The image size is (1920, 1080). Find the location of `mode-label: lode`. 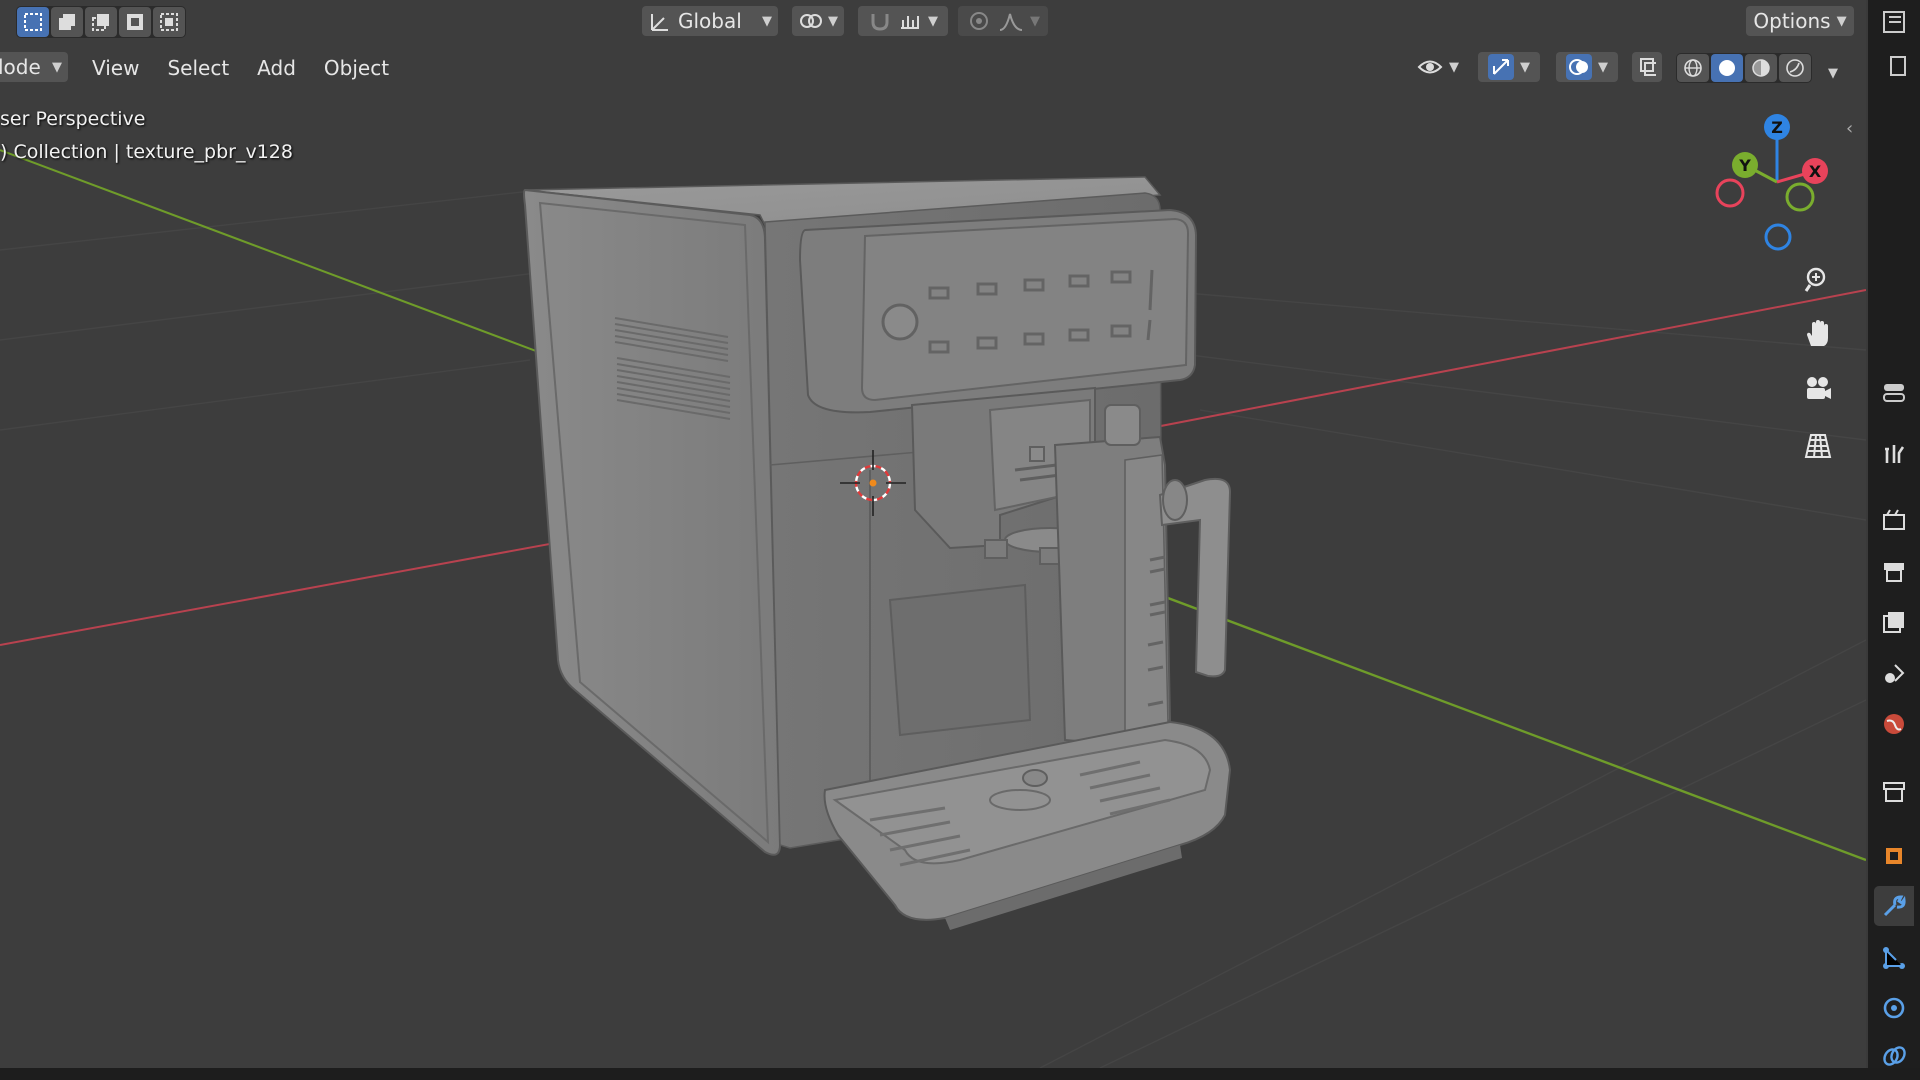

mode-label: lode is located at coordinates (20, 67).